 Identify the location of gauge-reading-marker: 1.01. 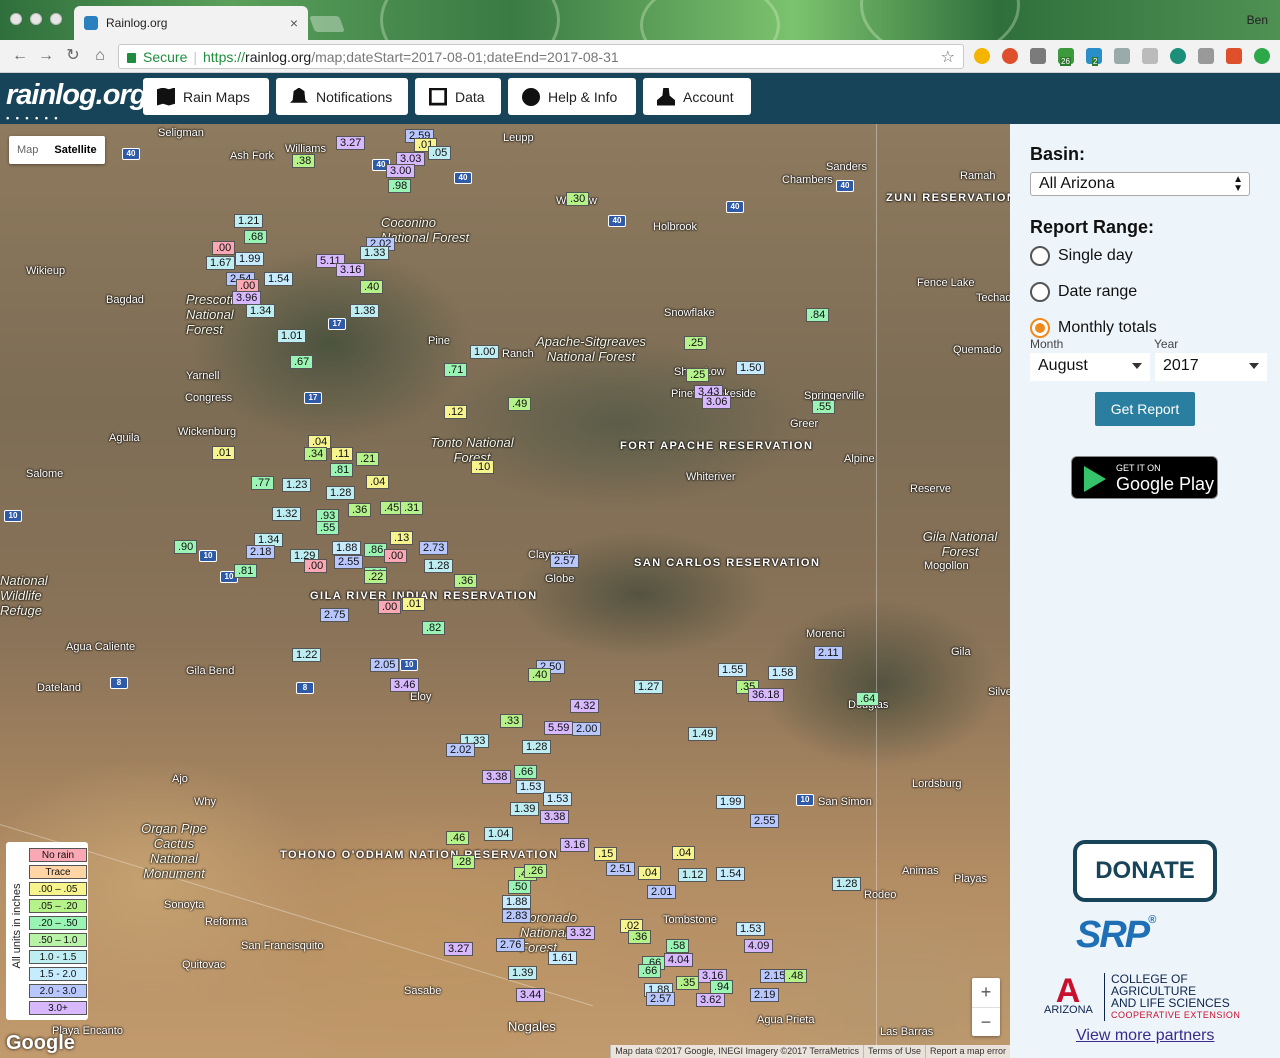
(292, 336).